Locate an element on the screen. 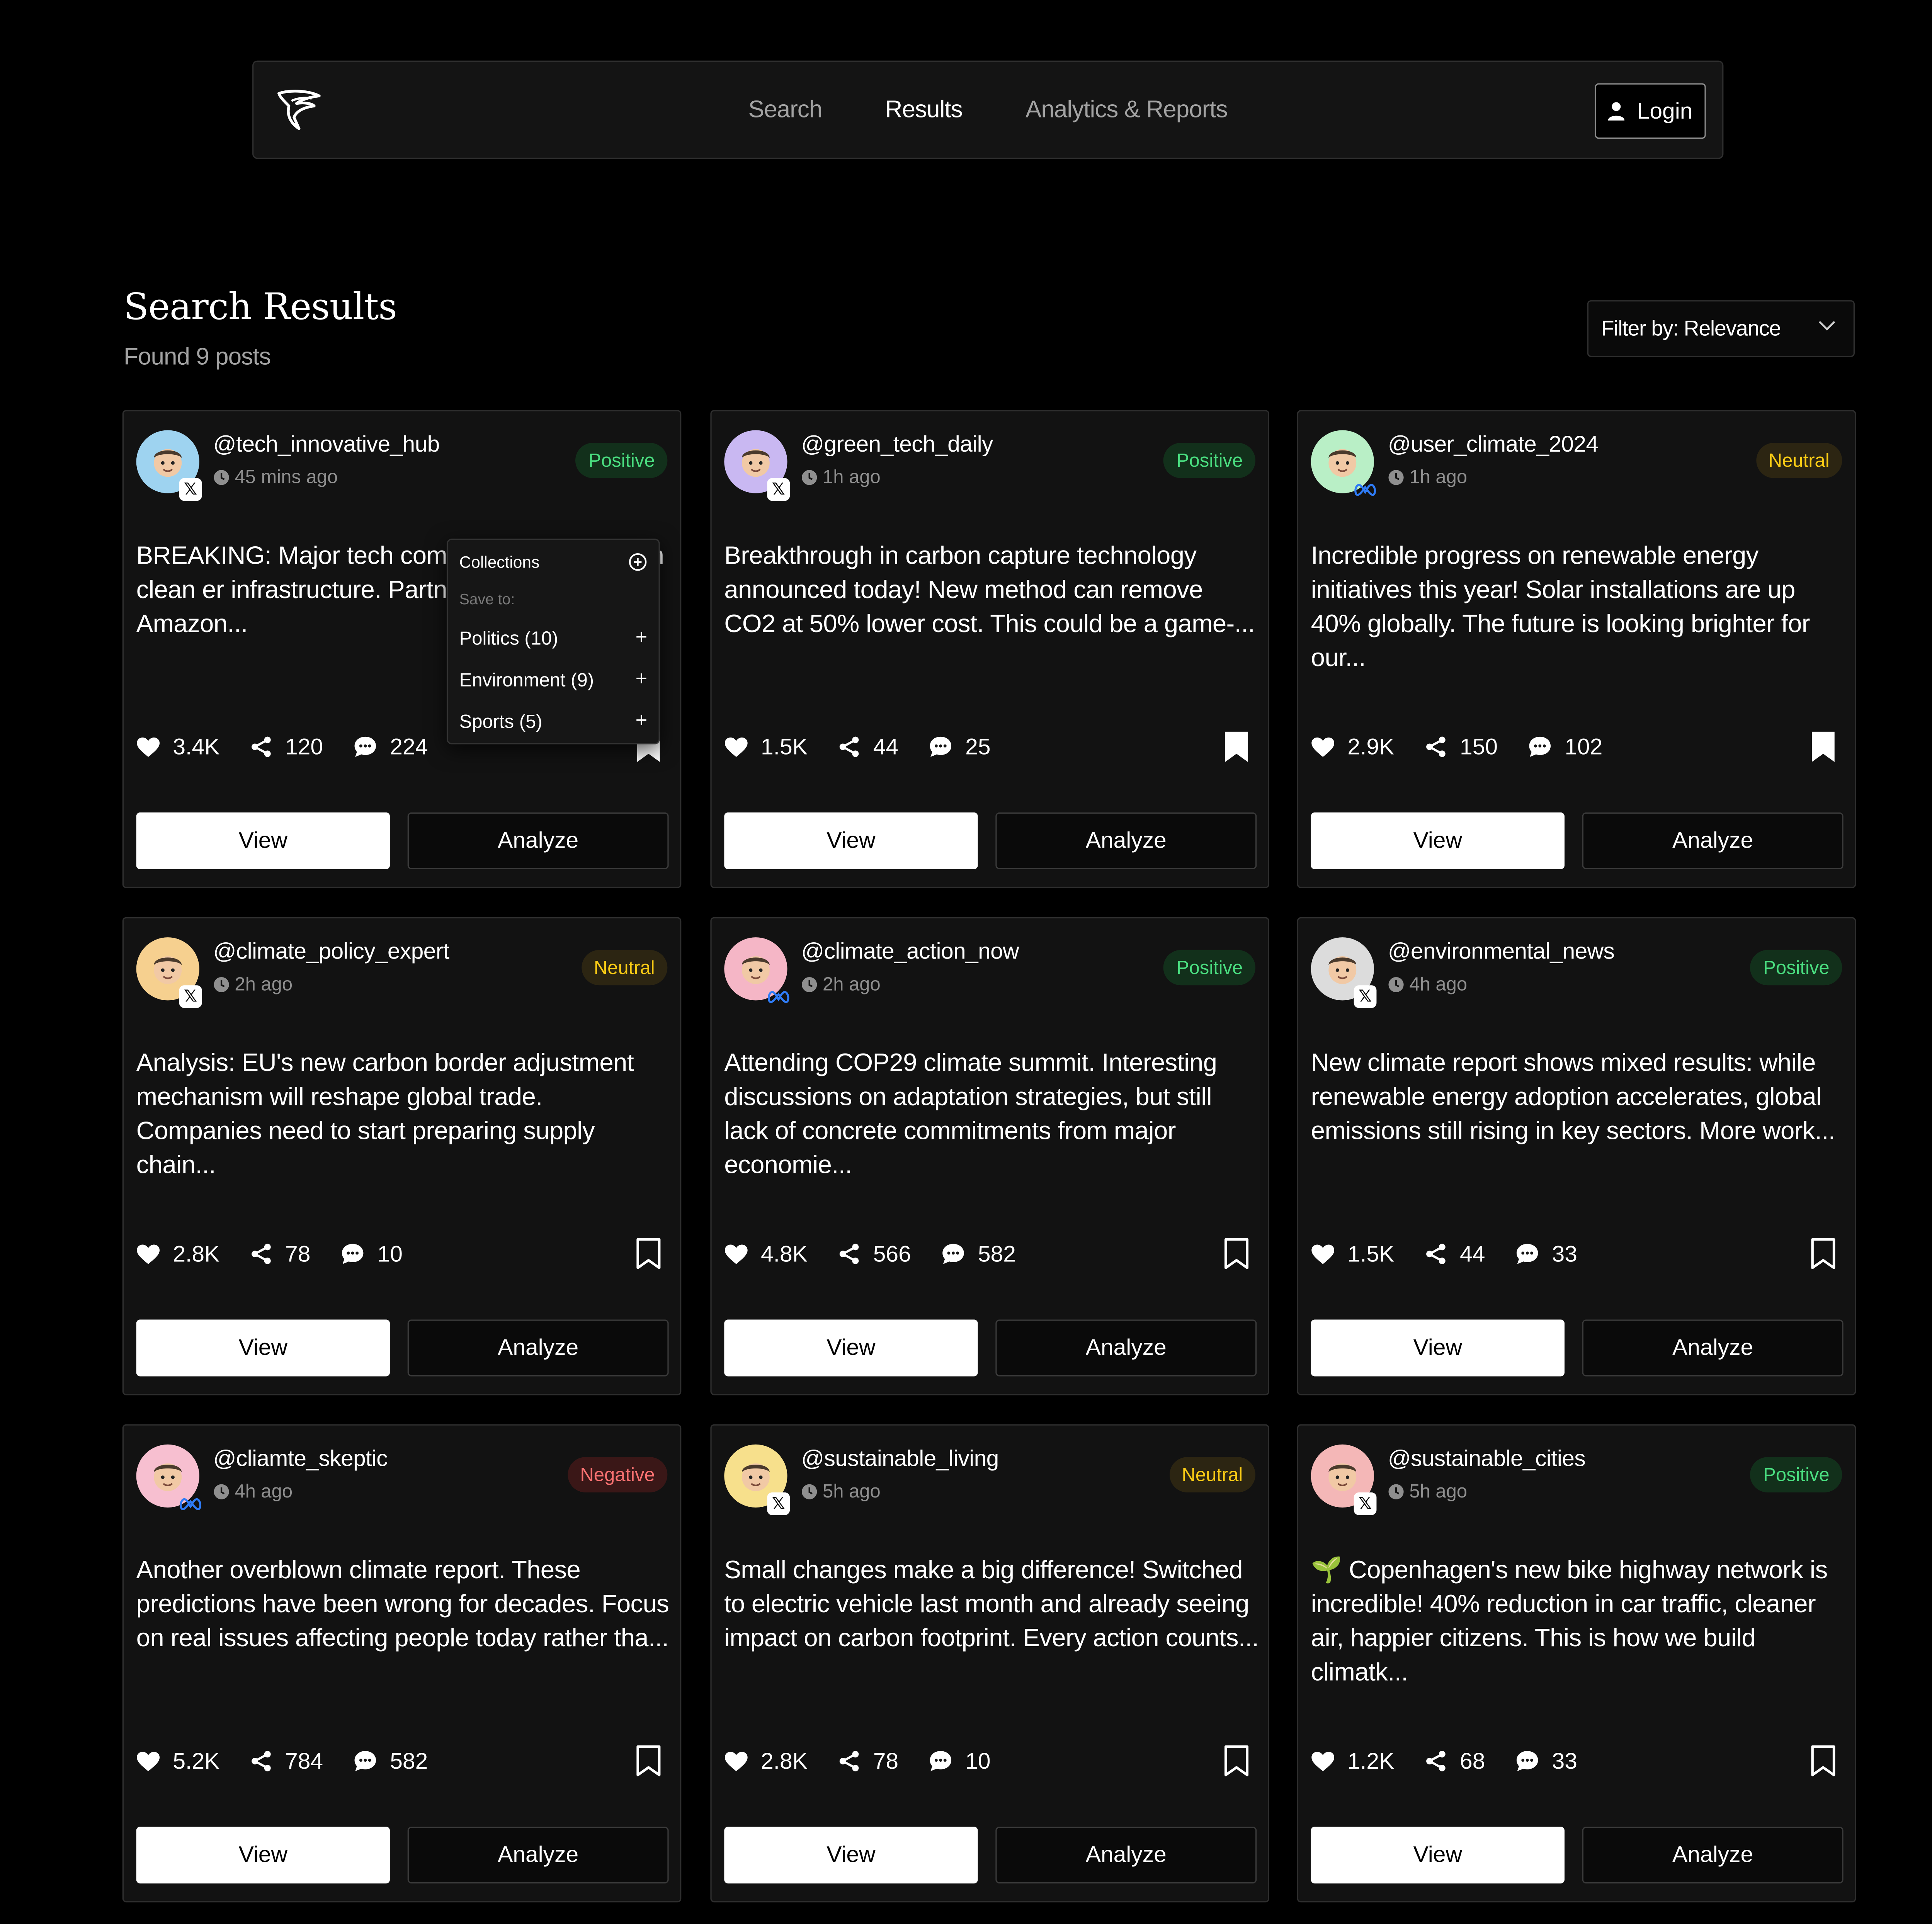 Image resolution: width=1932 pixels, height=1924 pixels. nav-link-results: Results is located at coordinates (924, 111).